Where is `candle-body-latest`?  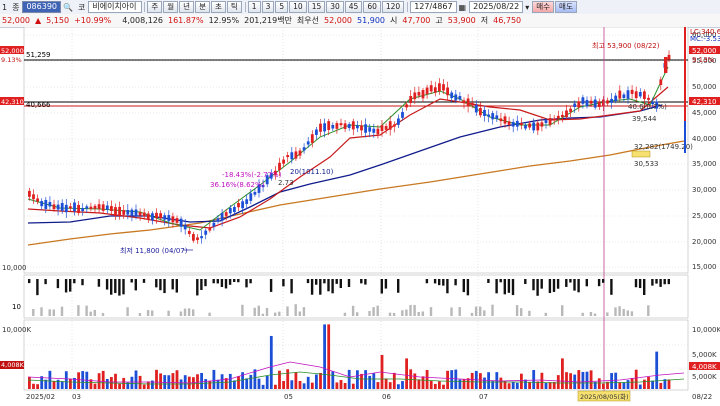 candle-body-latest is located at coordinates (666, 65).